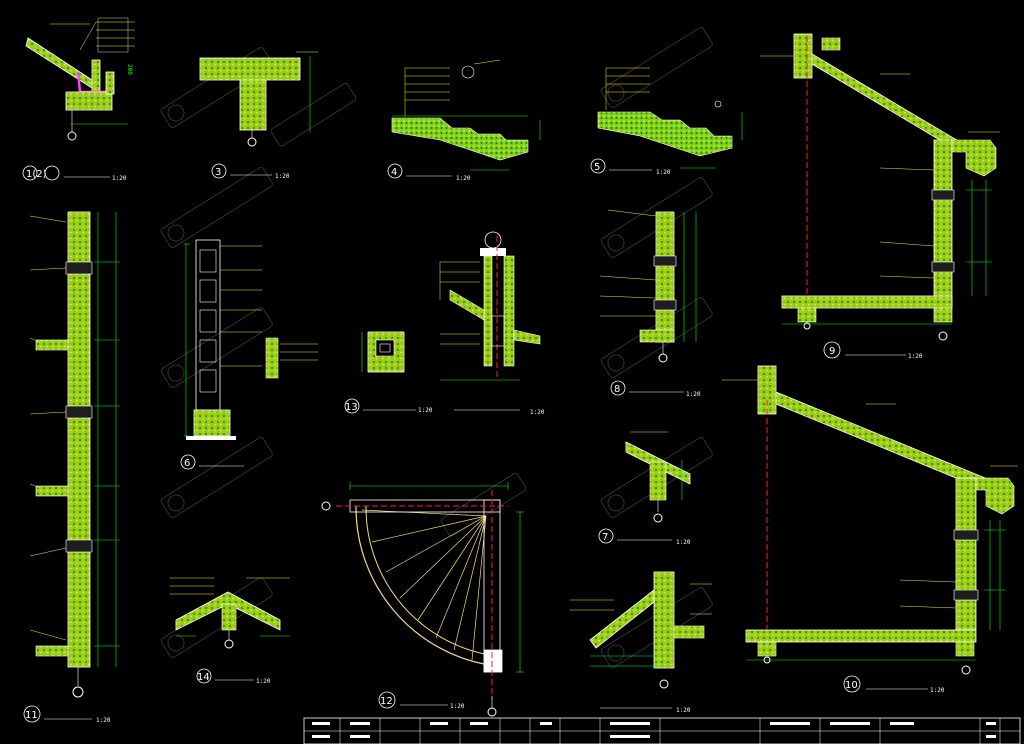  I want to click on detail-label-13: 13 1:20, so click(388, 406).